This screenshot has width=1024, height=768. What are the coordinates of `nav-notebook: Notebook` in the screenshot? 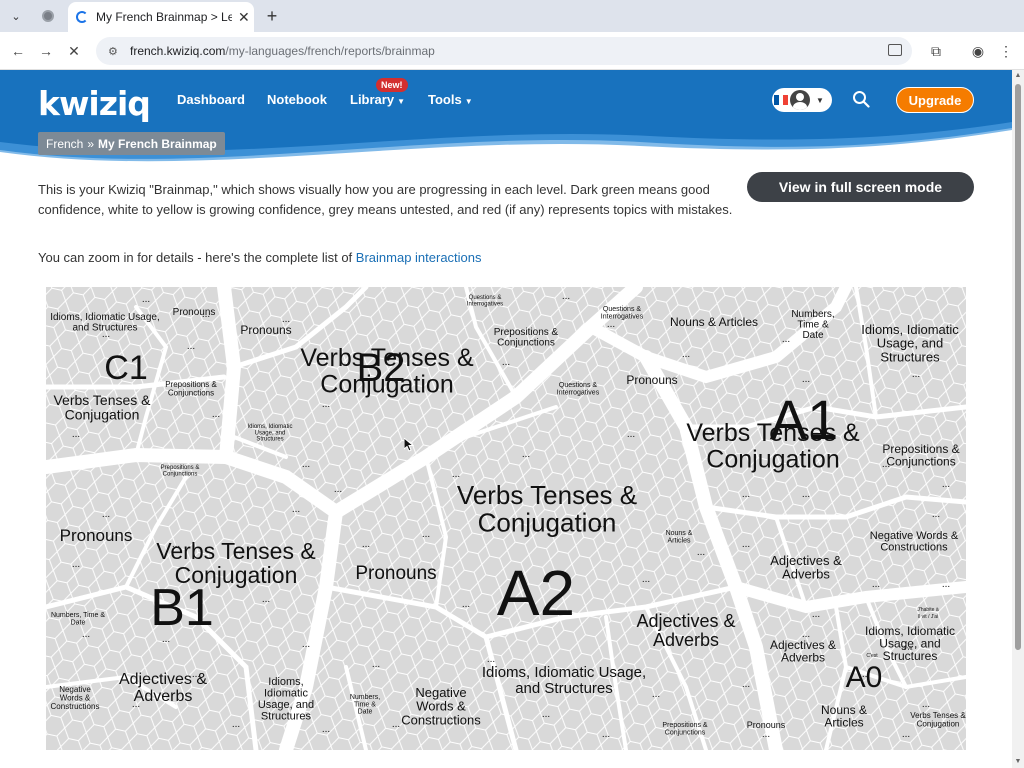 It's located at (297, 99).